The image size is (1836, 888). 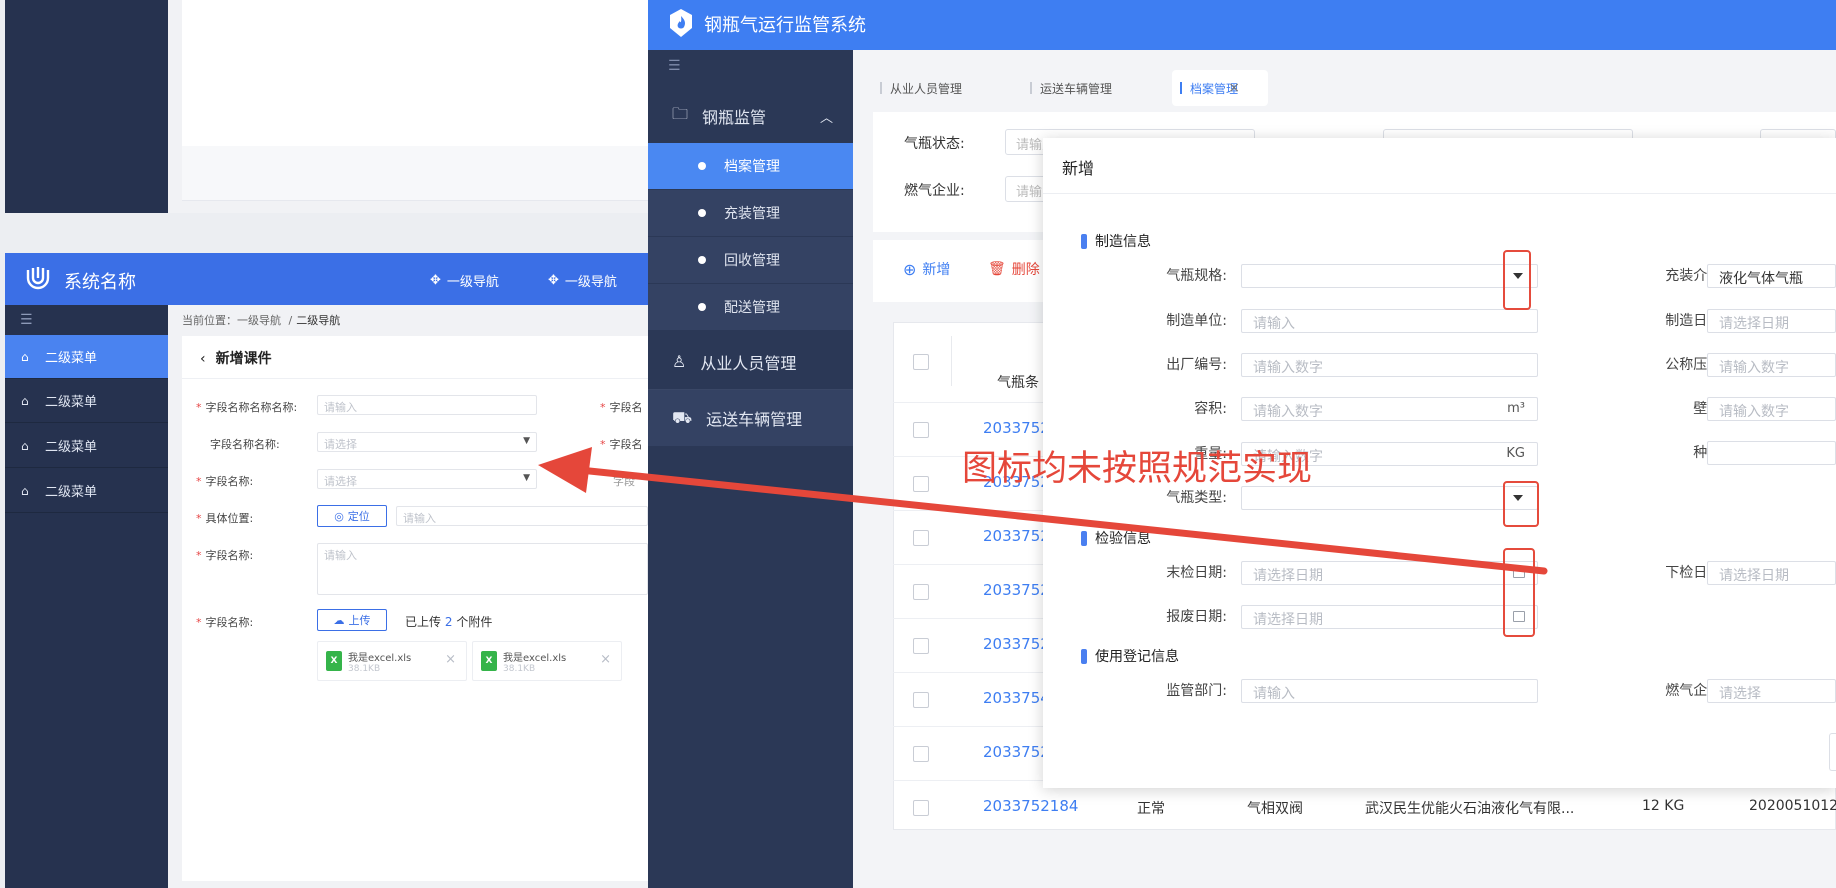 I want to click on input-serial: 请输入数字, so click(x=1389, y=365).